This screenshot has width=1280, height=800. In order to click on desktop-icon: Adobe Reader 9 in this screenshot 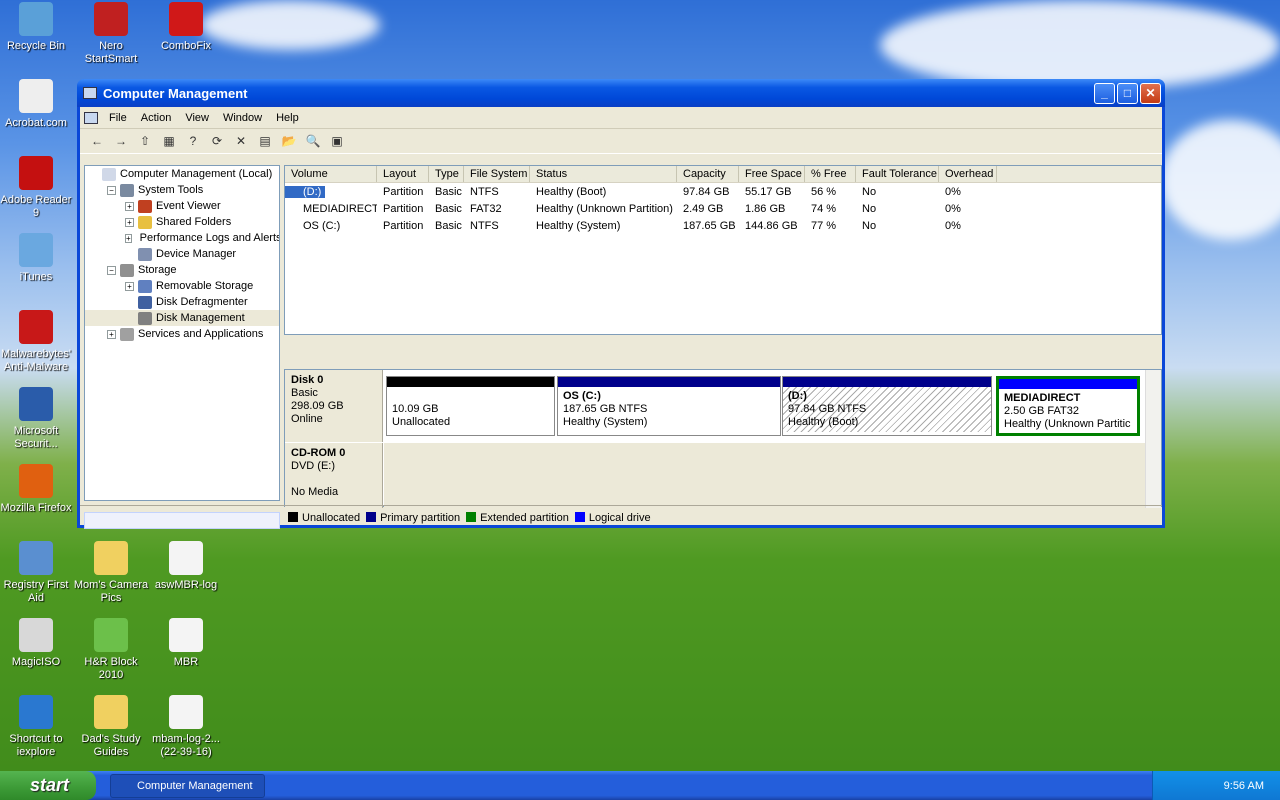, I will do `click(37, 188)`.